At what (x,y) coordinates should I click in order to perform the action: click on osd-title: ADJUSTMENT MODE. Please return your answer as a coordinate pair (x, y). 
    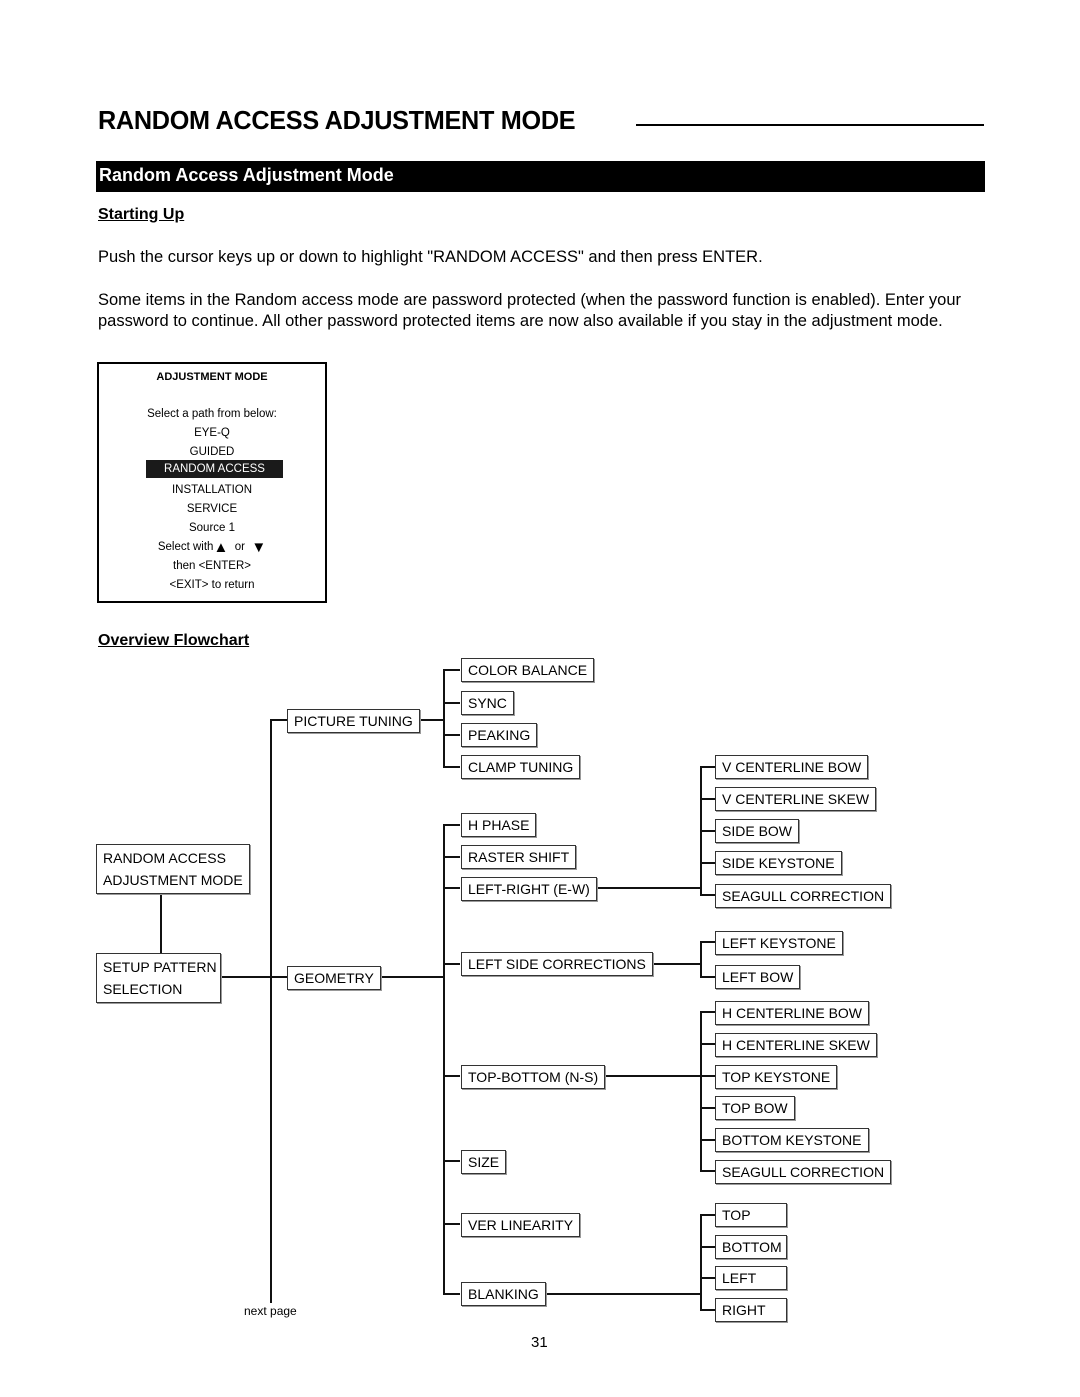
    Looking at the image, I should click on (212, 377).